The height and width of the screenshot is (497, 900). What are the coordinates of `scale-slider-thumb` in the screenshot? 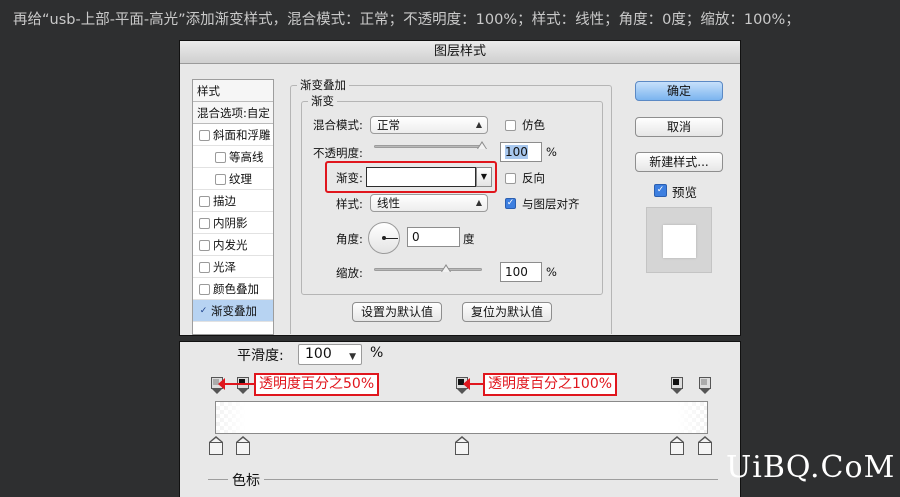 It's located at (446, 268).